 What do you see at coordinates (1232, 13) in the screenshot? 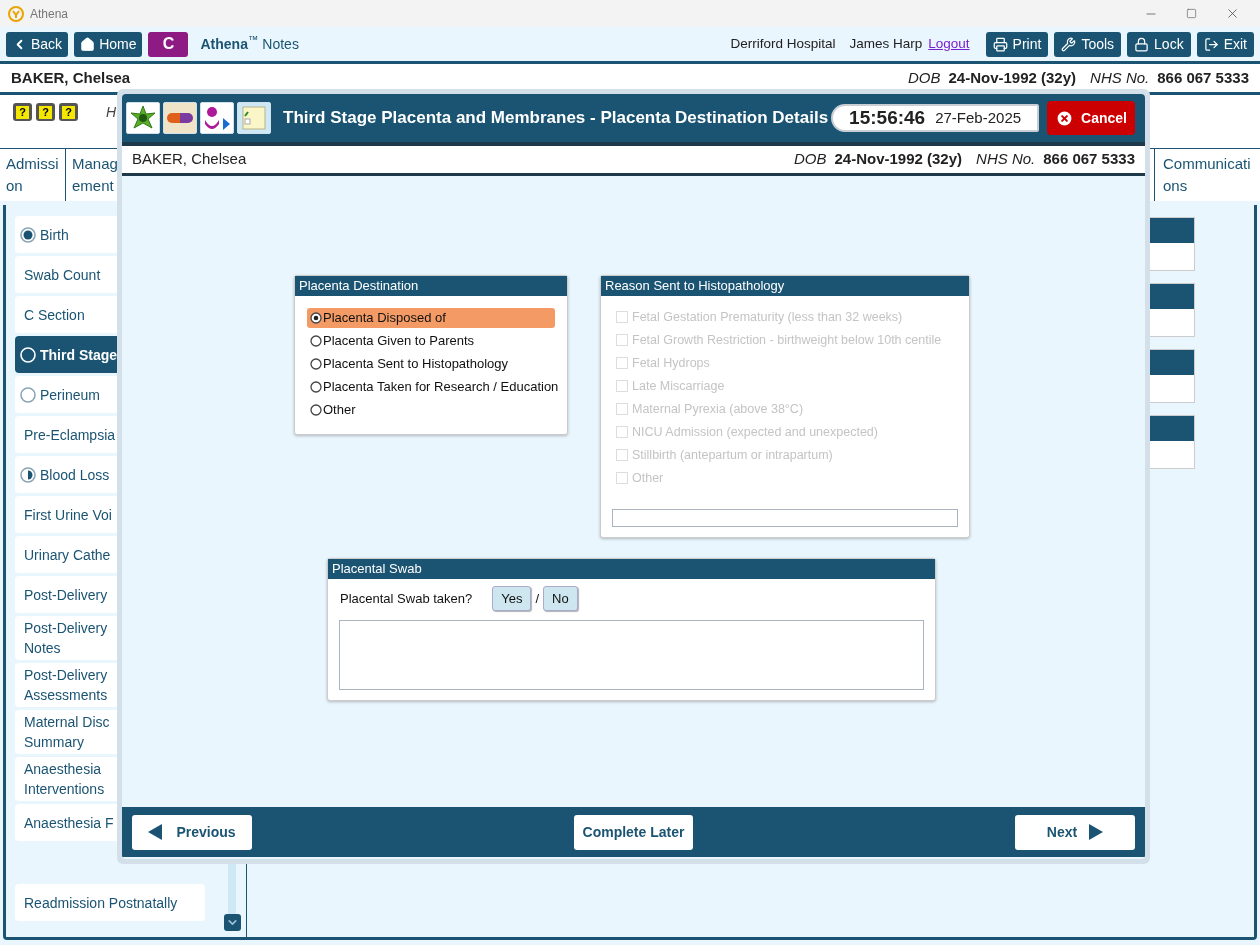
I see `close-icon` at bounding box center [1232, 13].